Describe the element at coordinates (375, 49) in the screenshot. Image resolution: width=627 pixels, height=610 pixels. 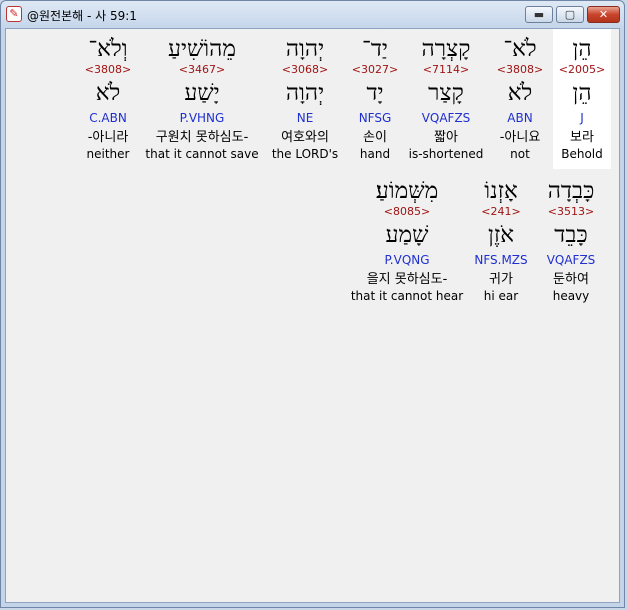
I see `hebrew-word: יַד־` at that location.